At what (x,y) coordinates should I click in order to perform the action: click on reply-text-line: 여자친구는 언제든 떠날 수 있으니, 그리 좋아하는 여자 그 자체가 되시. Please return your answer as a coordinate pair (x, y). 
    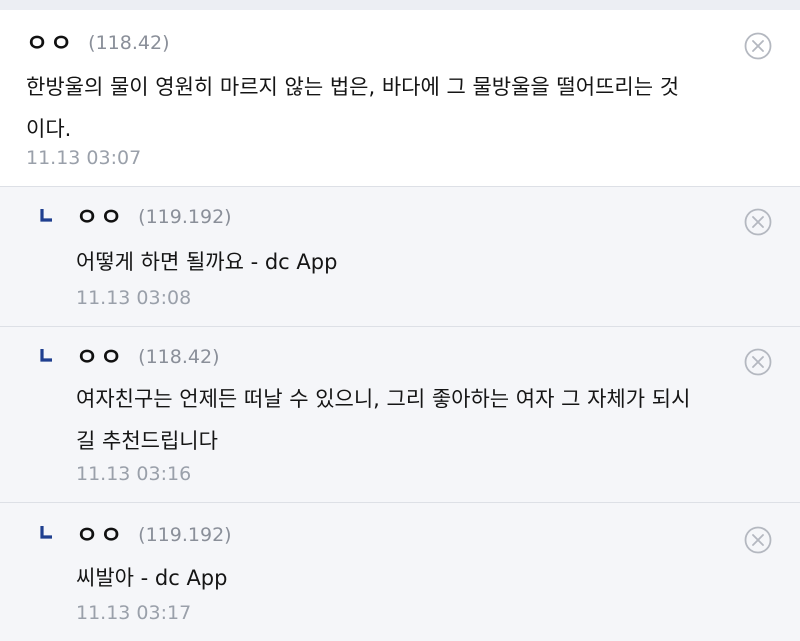
    Looking at the image, I should click on (383, 399).